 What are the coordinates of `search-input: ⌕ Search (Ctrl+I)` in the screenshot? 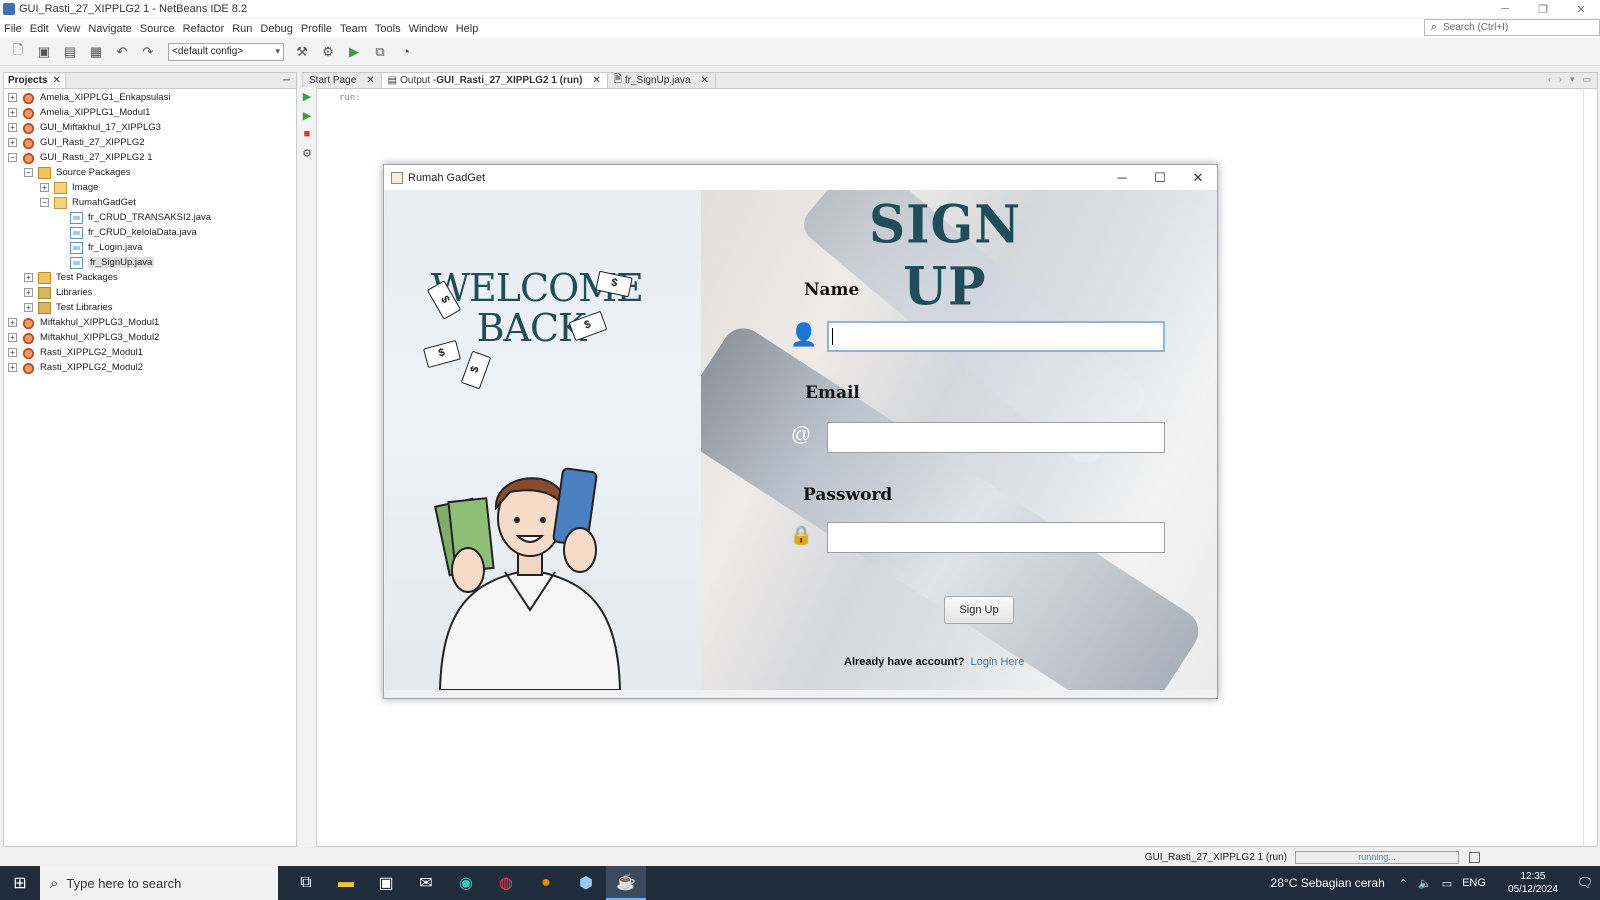 It's located at (1512, 27).